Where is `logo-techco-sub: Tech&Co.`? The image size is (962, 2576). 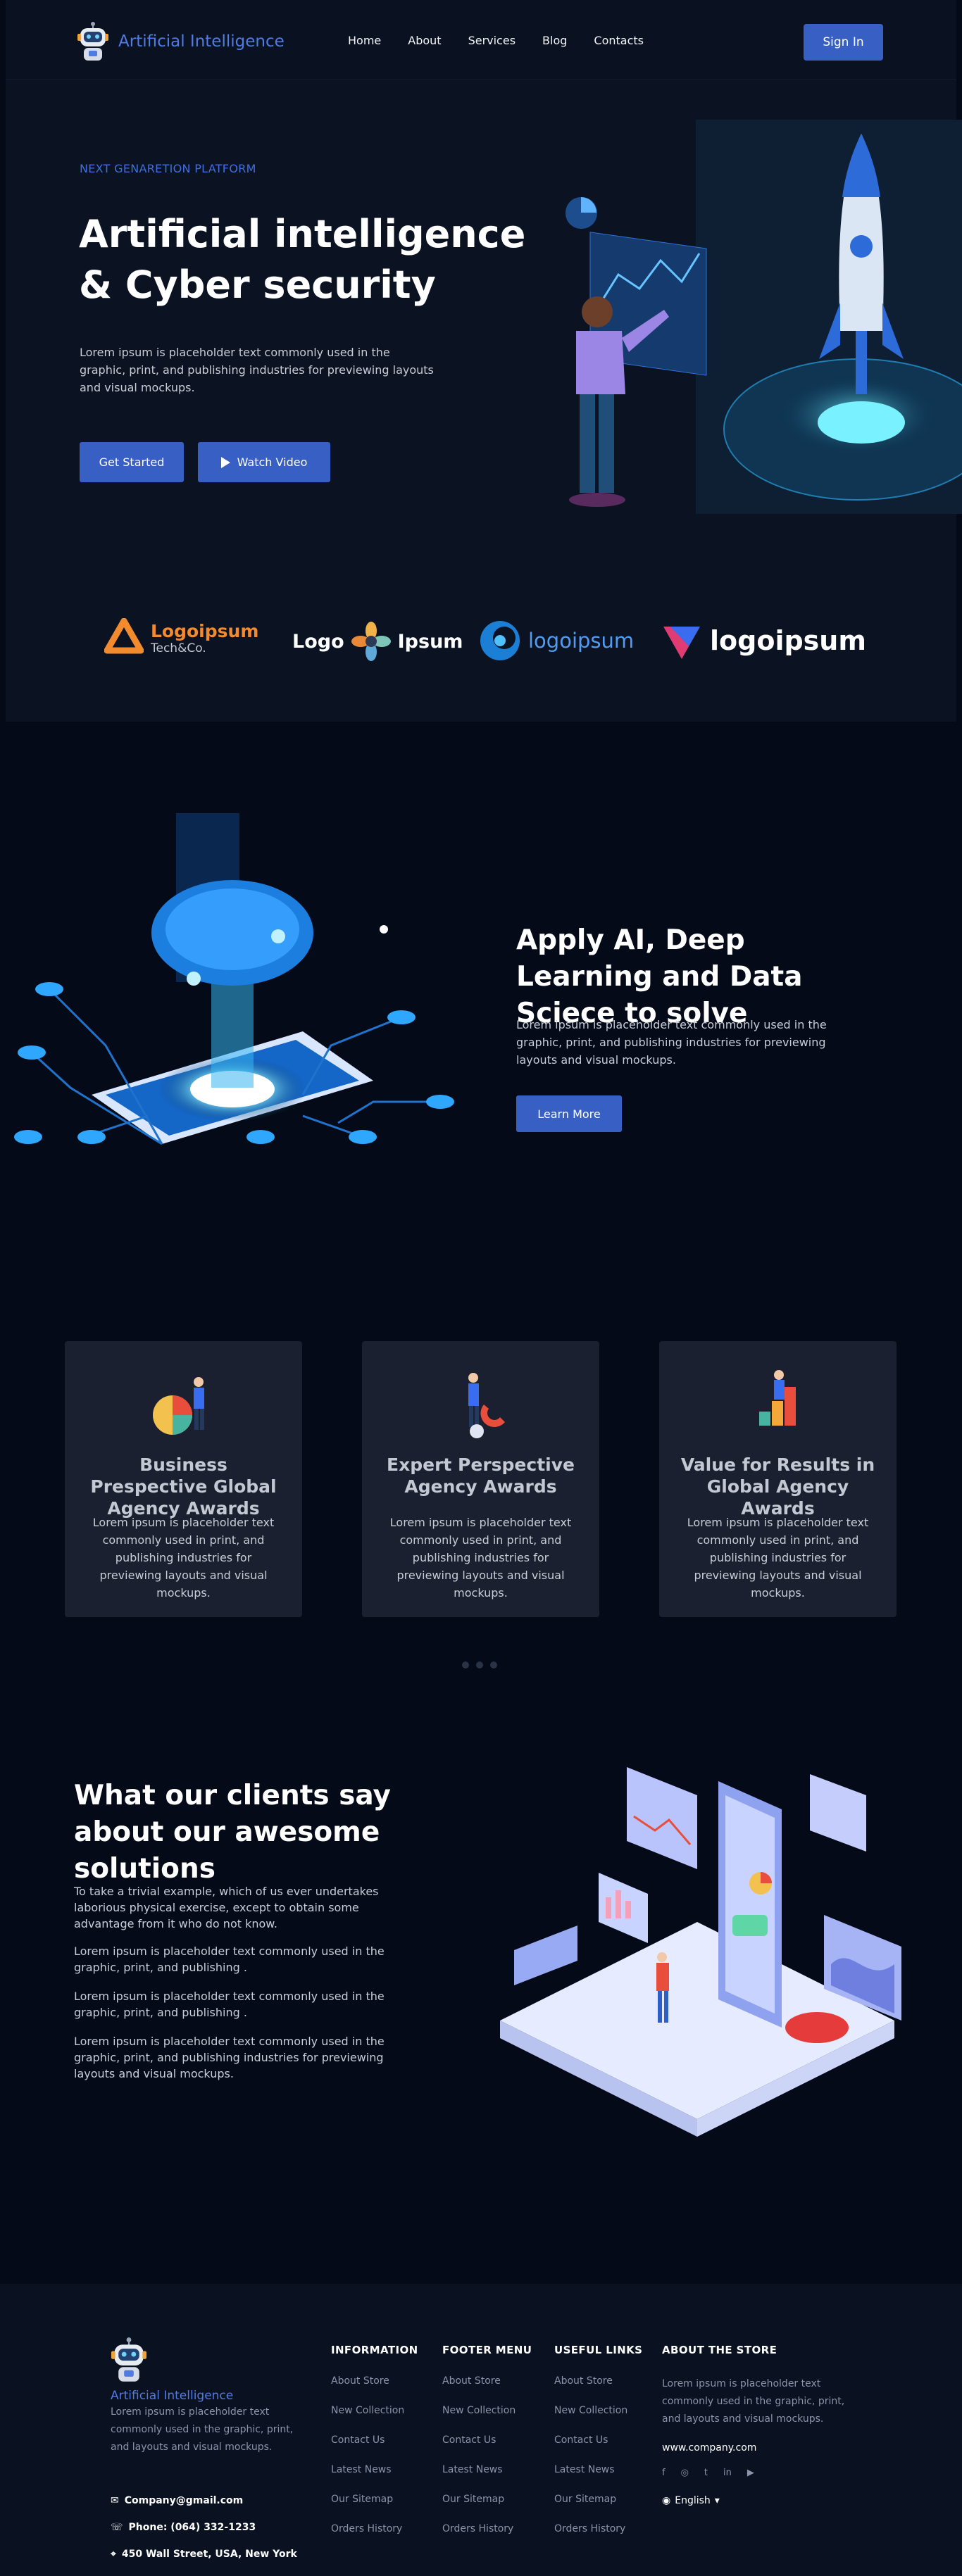
logo-techco-sub: Tech&Co. is located at coordinates (178, 648).